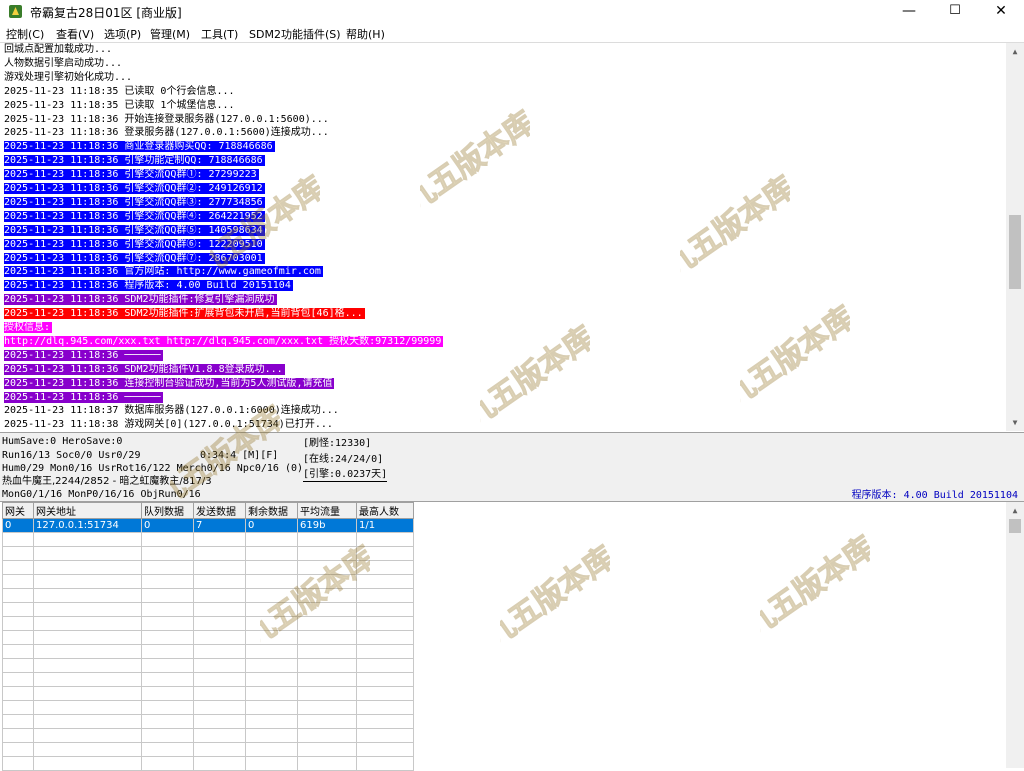 The width and height of the screenshot is (1024, 771). Describe the element at coordinates (107, 481) in the screenshot. I see `monster-status: 热血牛魔王,2244/2852 - 暗之虹魔教主/817/3` at that location.